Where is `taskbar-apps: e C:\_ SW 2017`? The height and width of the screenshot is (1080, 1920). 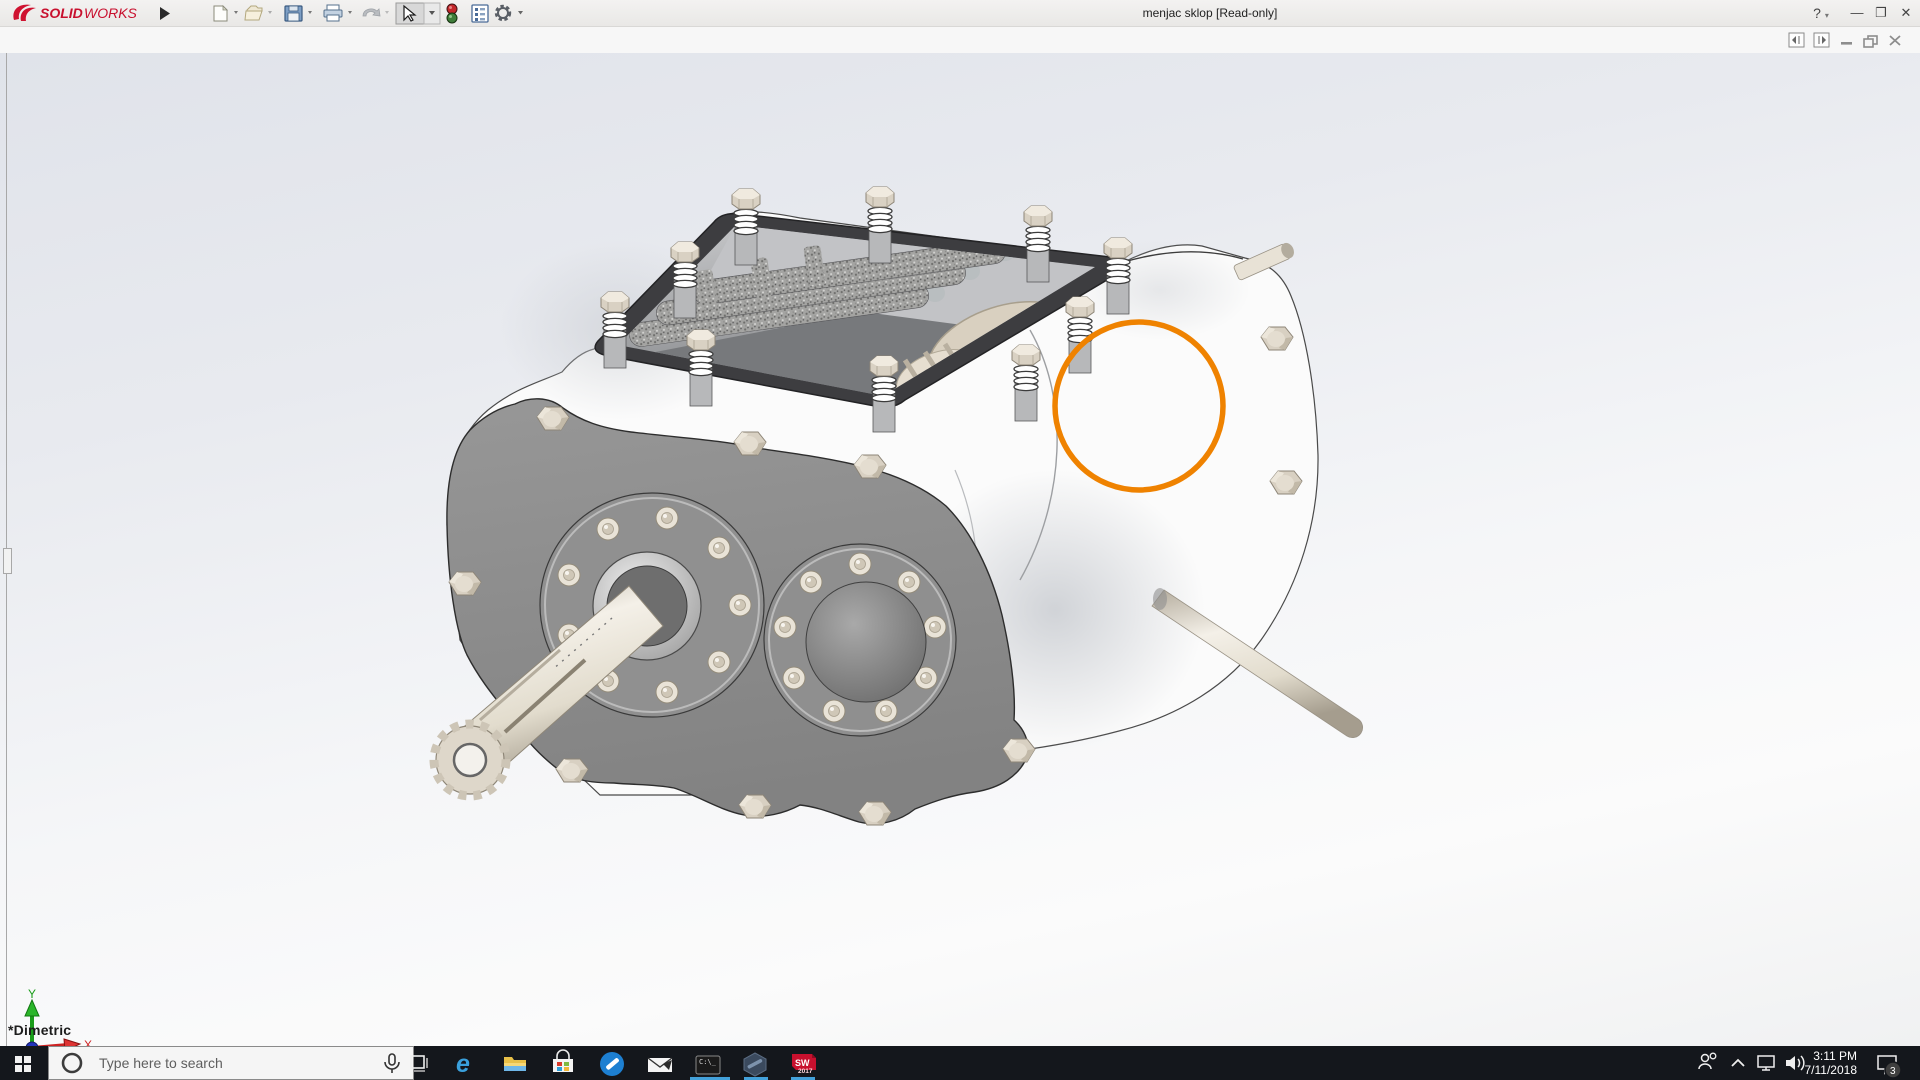
taskbar-apps: e C:\_ SW 2017 is located at coordinates (636, 1063).